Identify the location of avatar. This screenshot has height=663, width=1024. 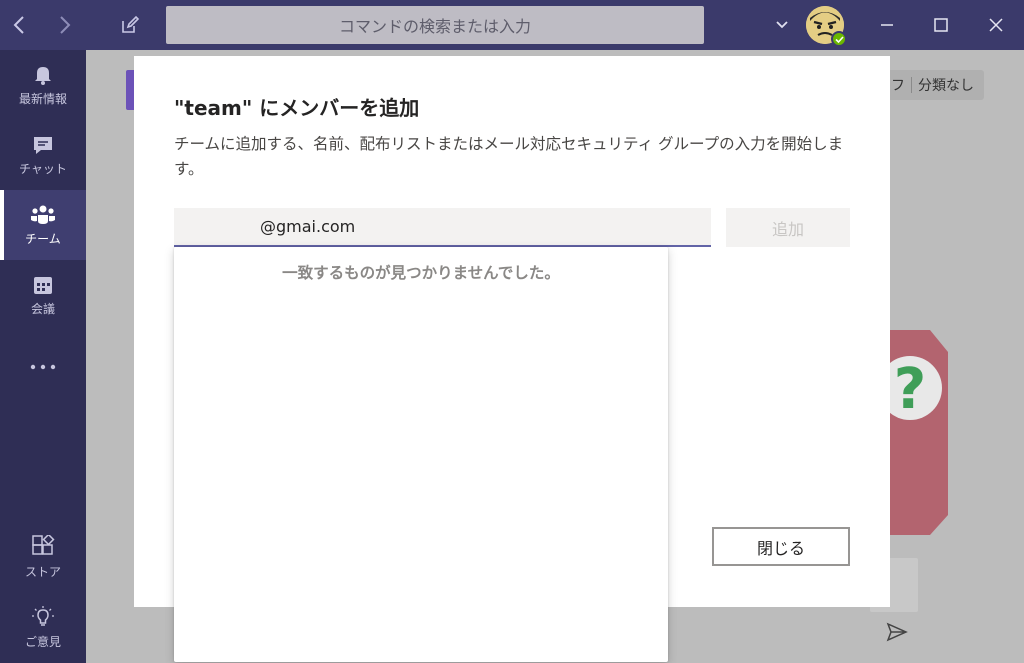
(826, 26).